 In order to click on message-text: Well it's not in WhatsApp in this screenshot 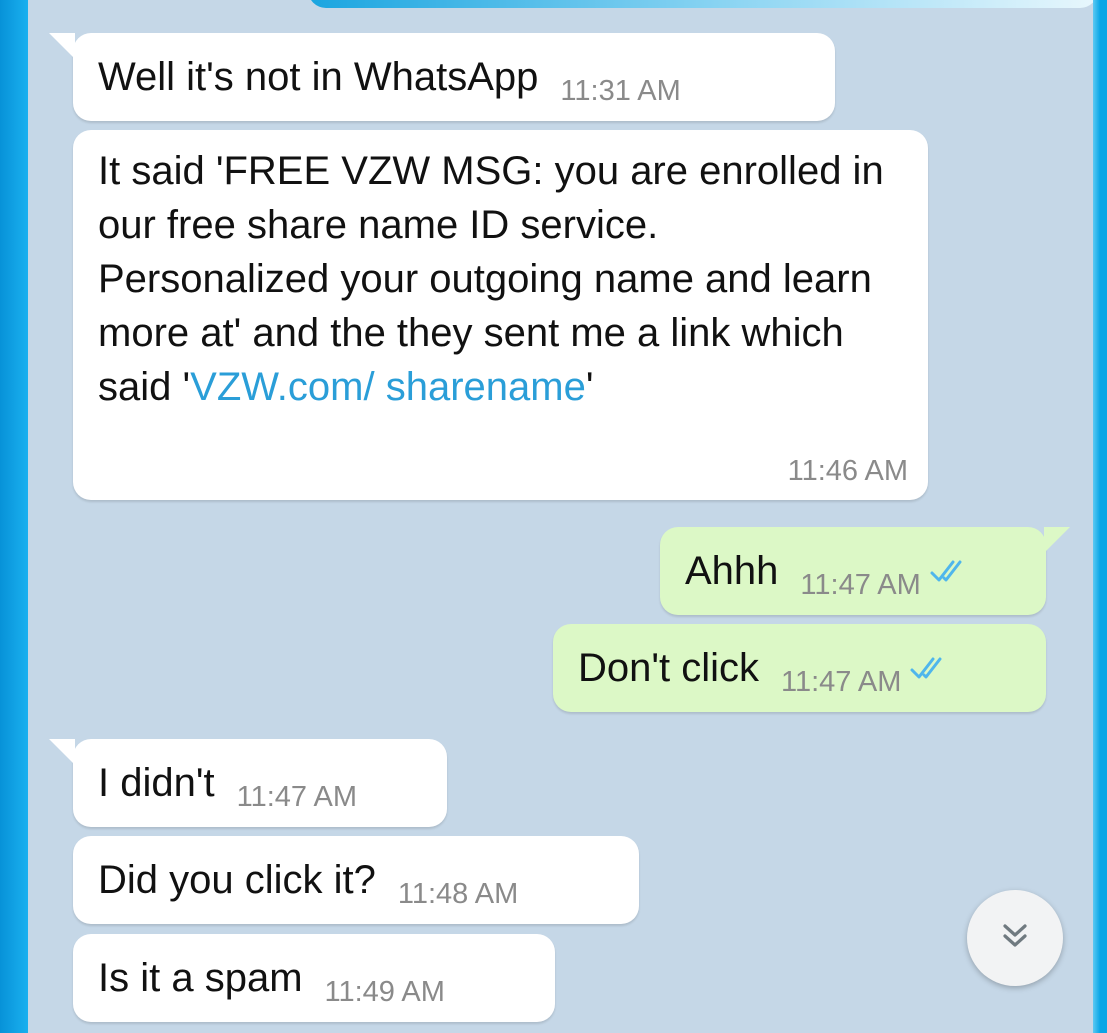, I will do `click(318, 77)`.